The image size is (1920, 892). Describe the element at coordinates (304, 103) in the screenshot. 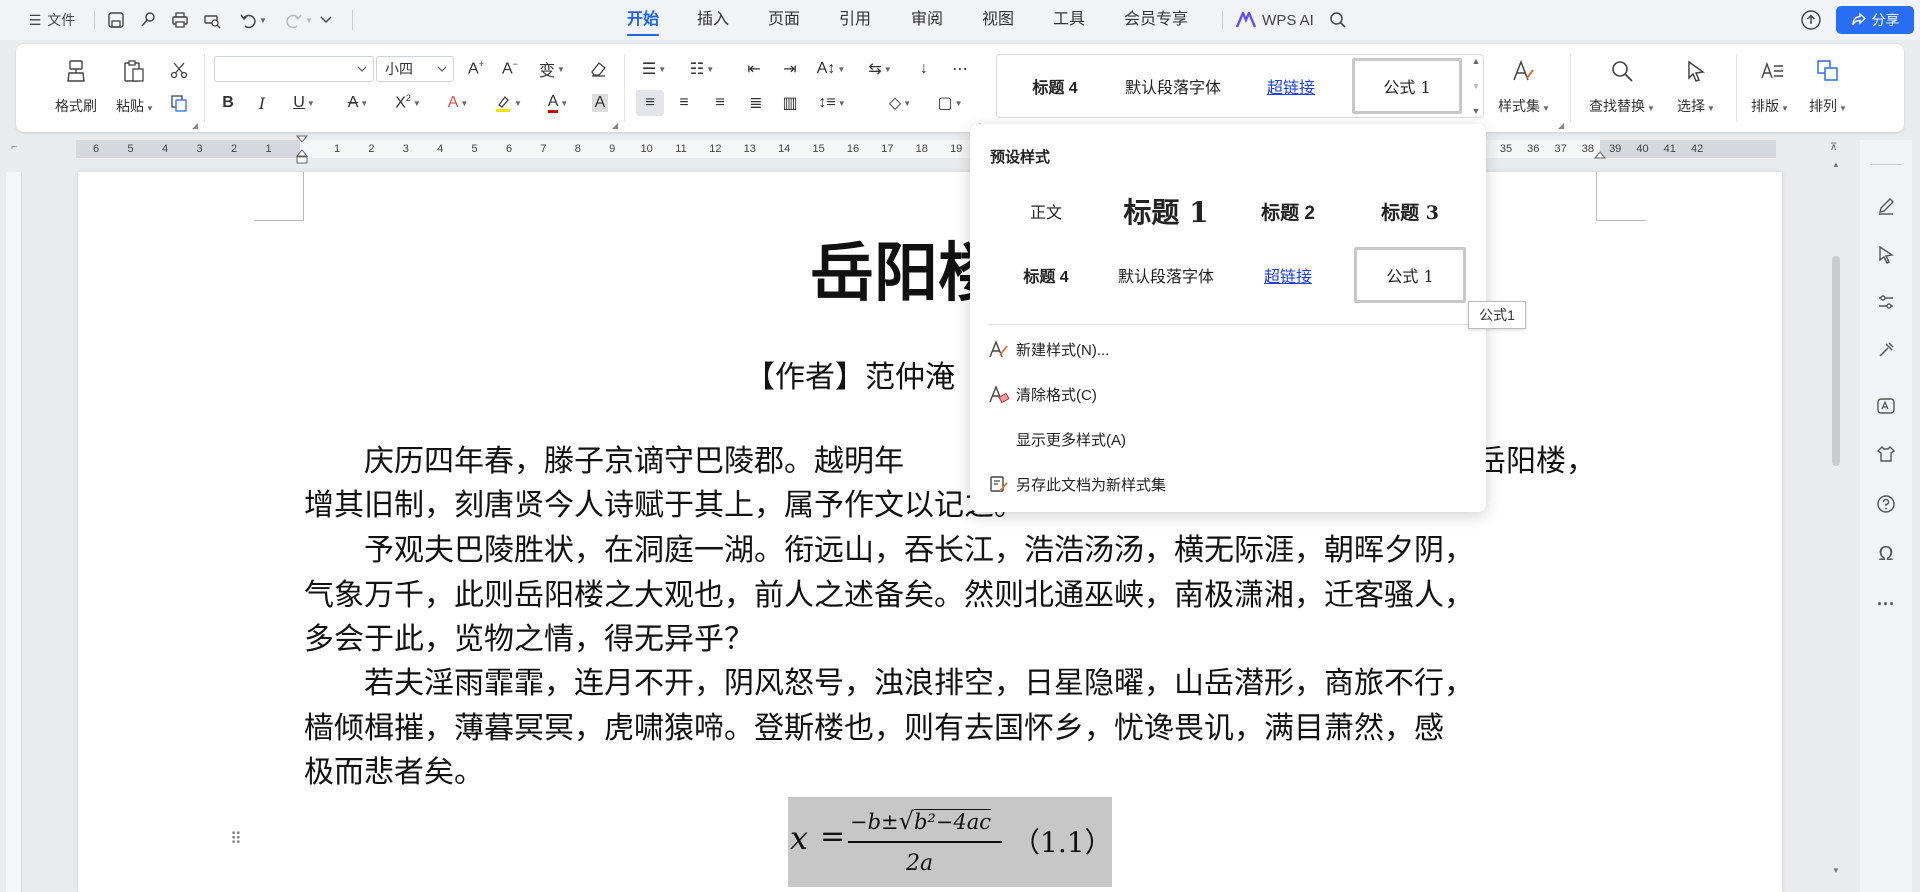

I see `underline-button: U ▼` at that location.